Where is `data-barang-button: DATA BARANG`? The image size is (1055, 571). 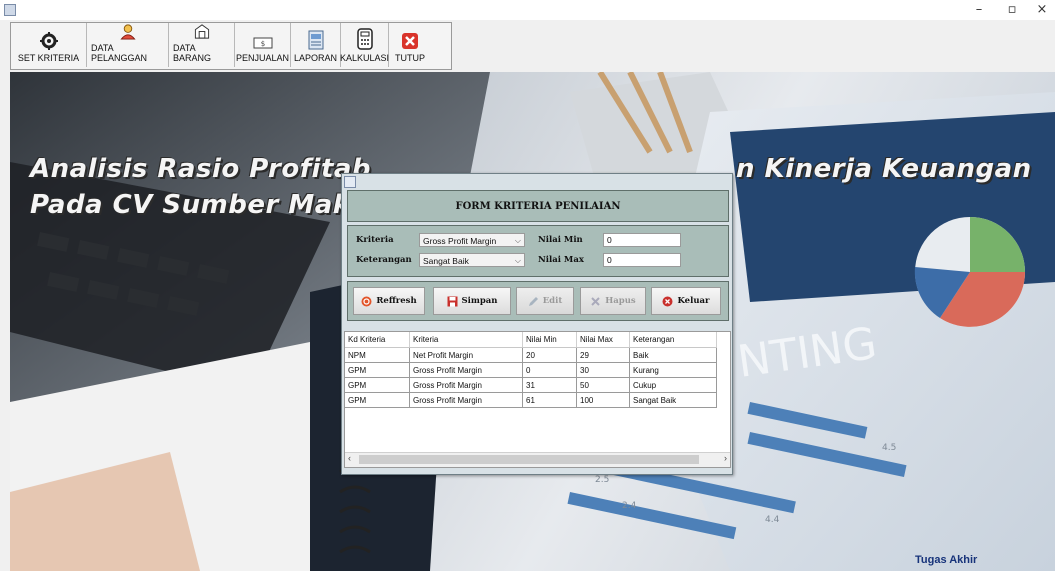 data-barang-button: DATA BARANG is located at coordinates (202, 45).